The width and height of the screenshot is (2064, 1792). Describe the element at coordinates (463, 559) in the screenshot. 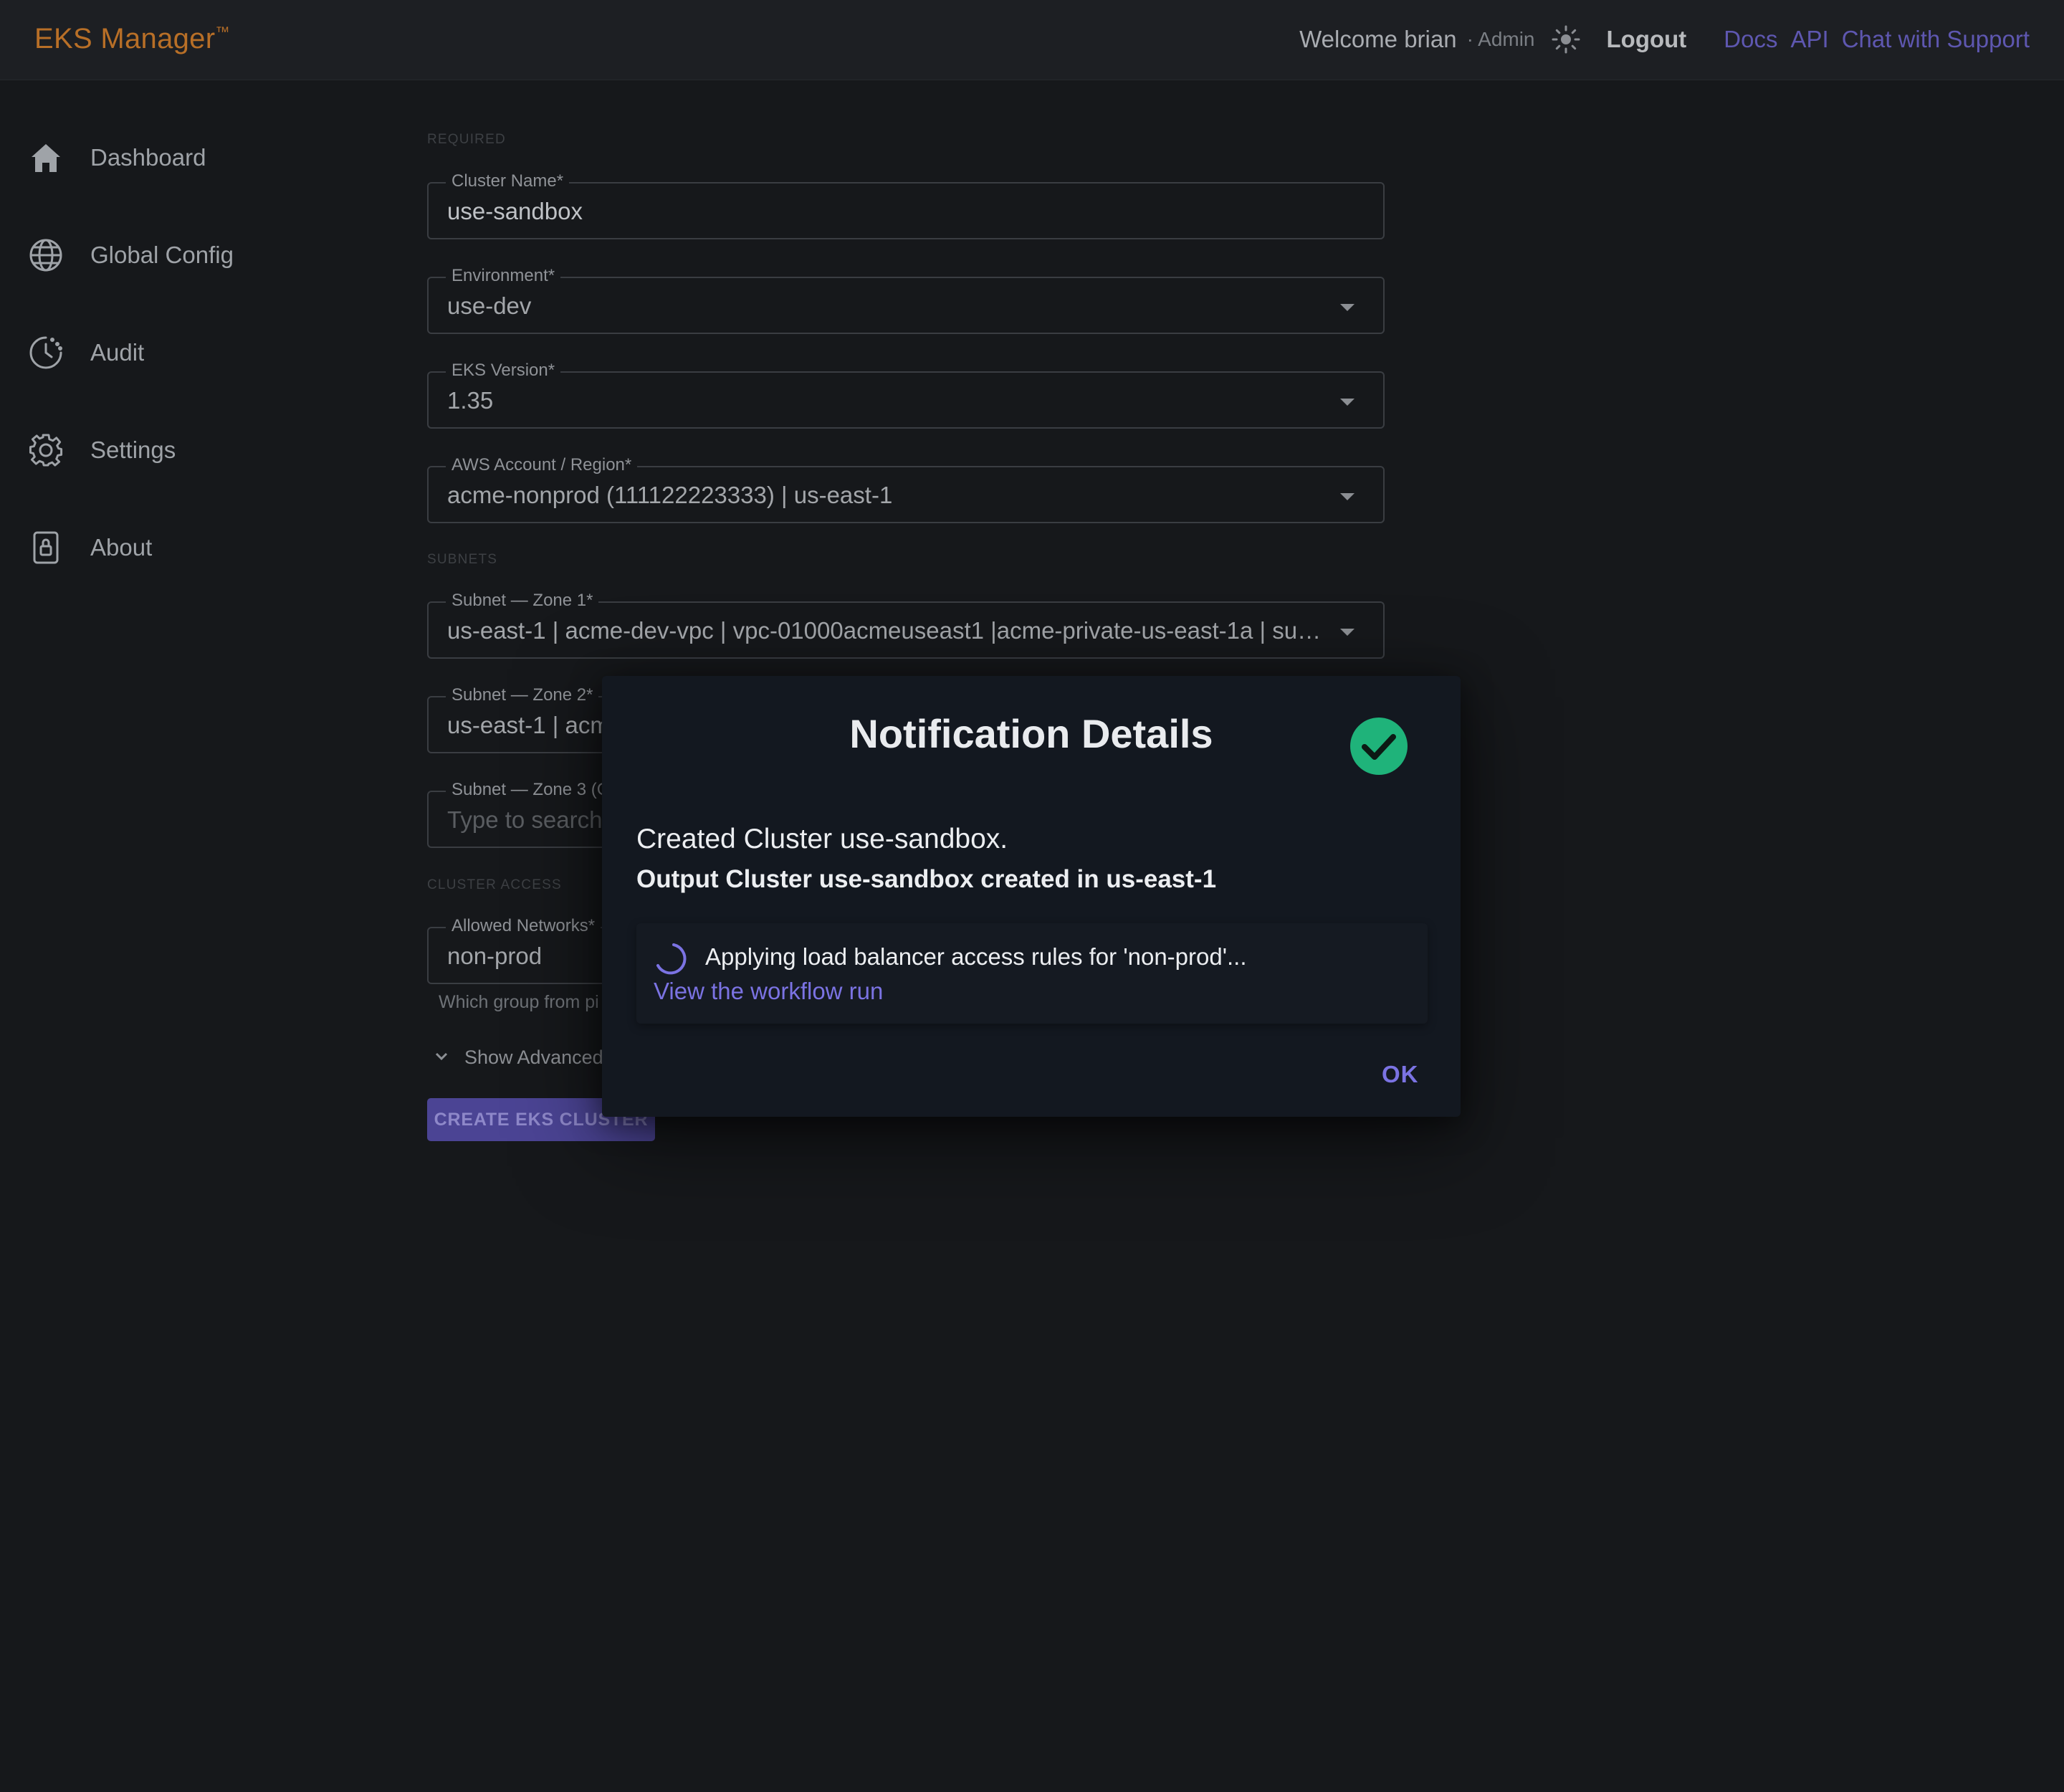

I see `section-title-subnets: SUBNETS` at that location.